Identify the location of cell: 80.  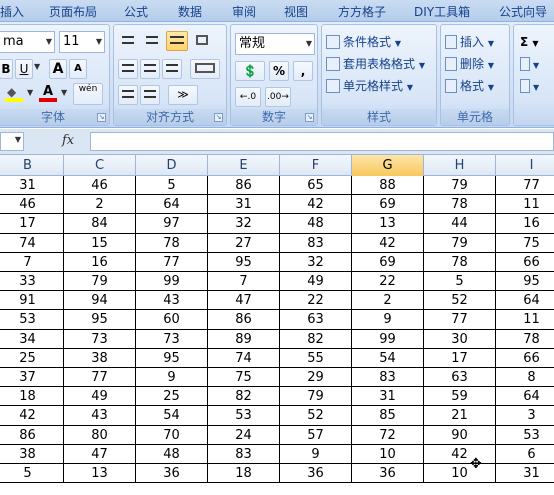
(100, 435).